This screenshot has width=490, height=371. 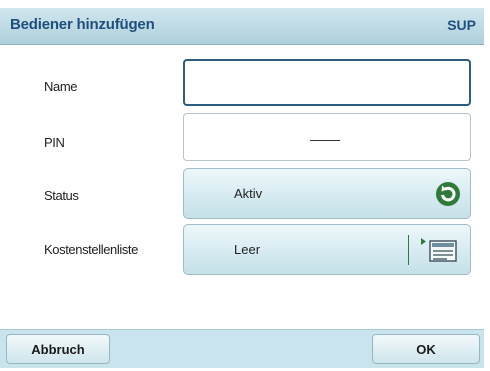 What do you see at coordinates (247, 249) in the screenshot?
I see `cost-center-list-value: Leer` at bounding box center [247, 249].